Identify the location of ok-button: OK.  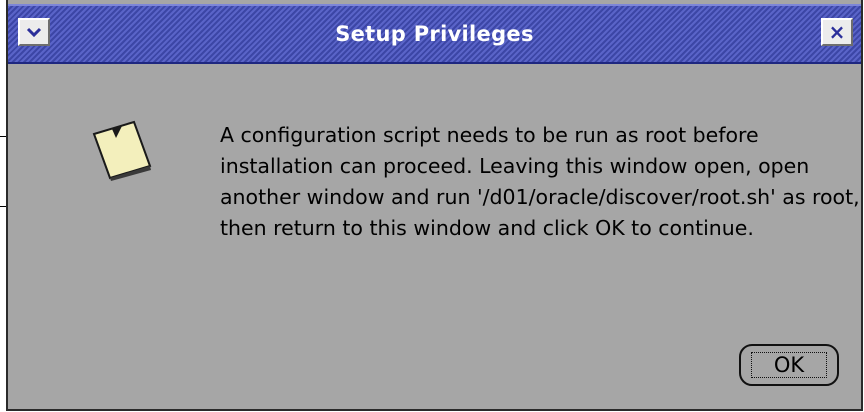
(789, 365).